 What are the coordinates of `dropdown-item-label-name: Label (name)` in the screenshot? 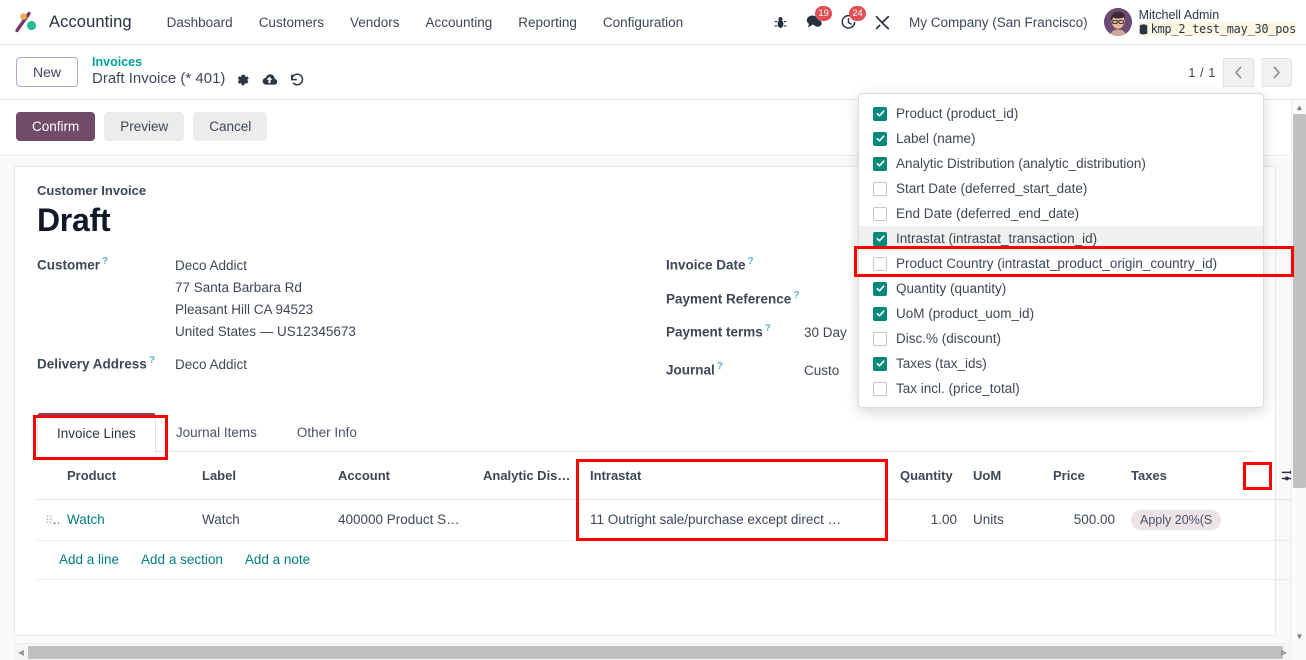 It's located at (1061, 138).